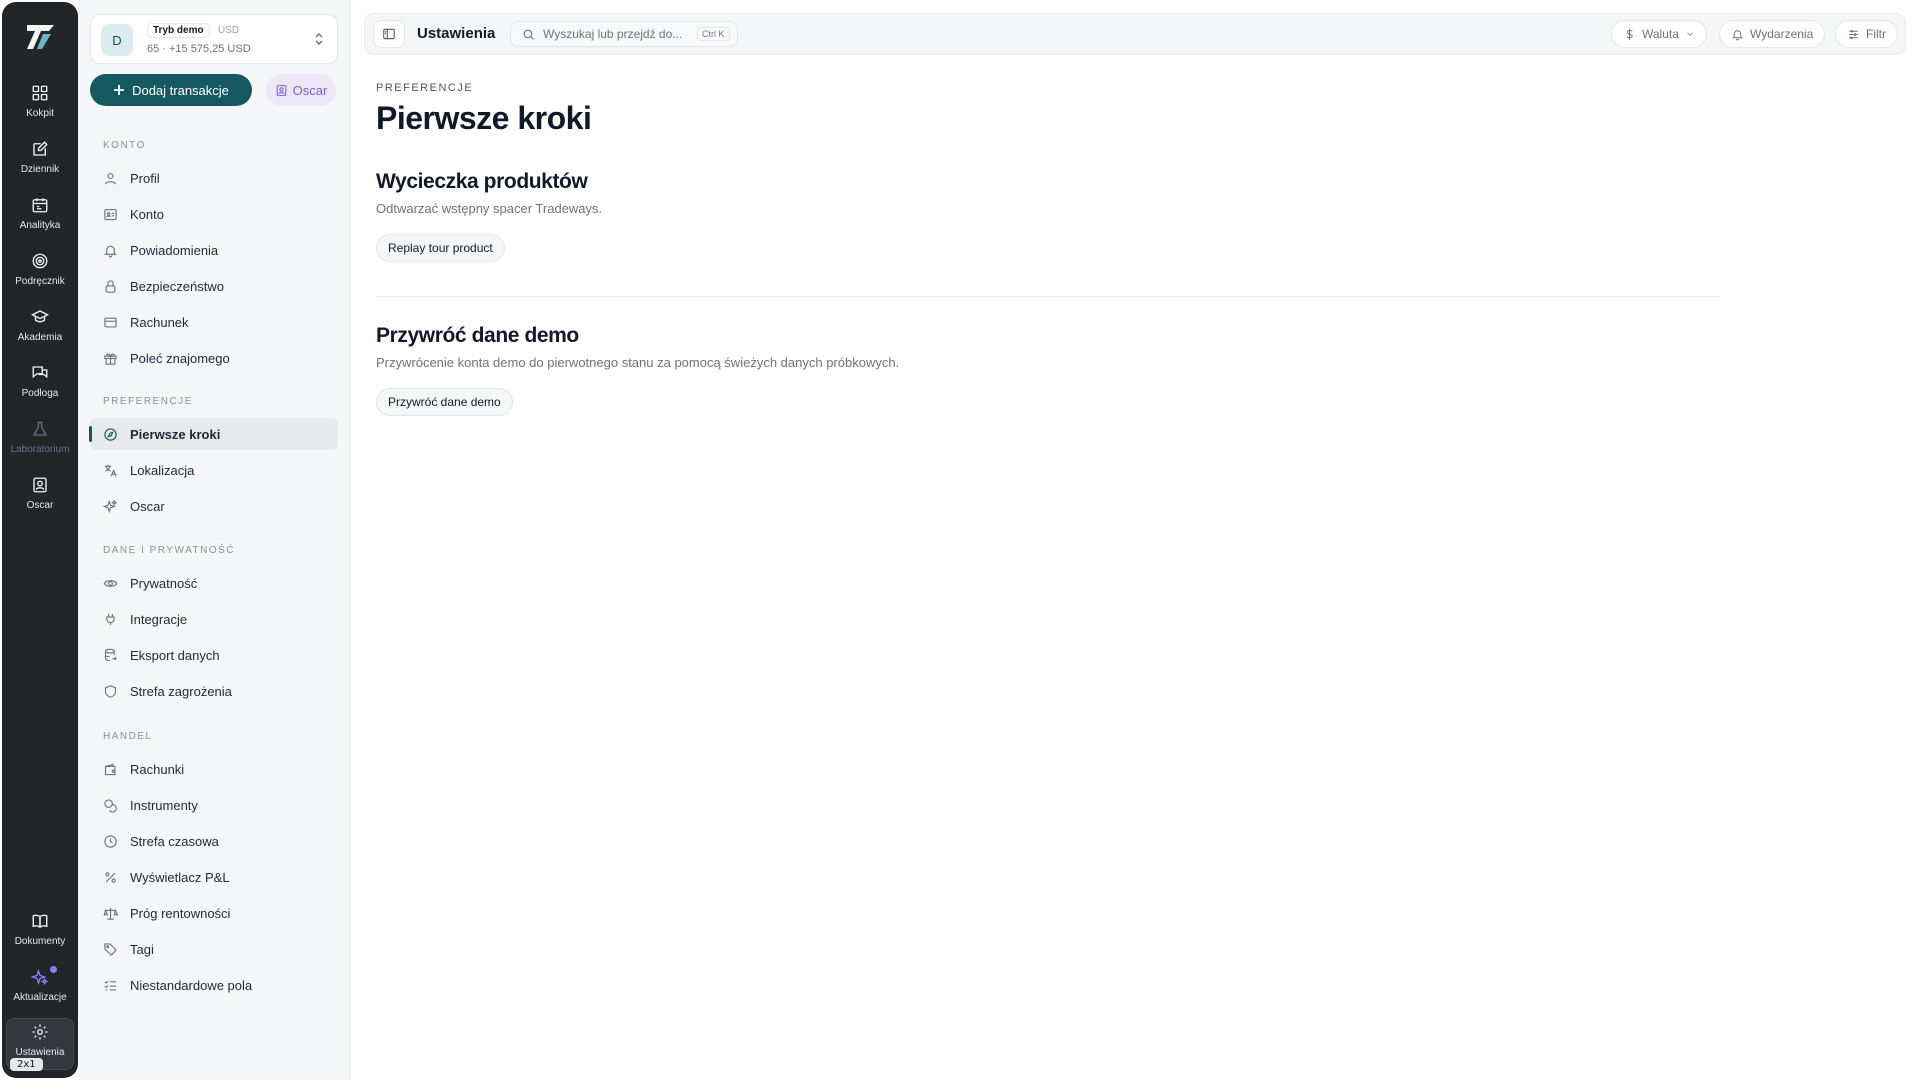 The image size is (1920, 1080). I want to click on account-switcher: D Tryb demo USD 65 · +15 575,25 USD, so click(214, 39).